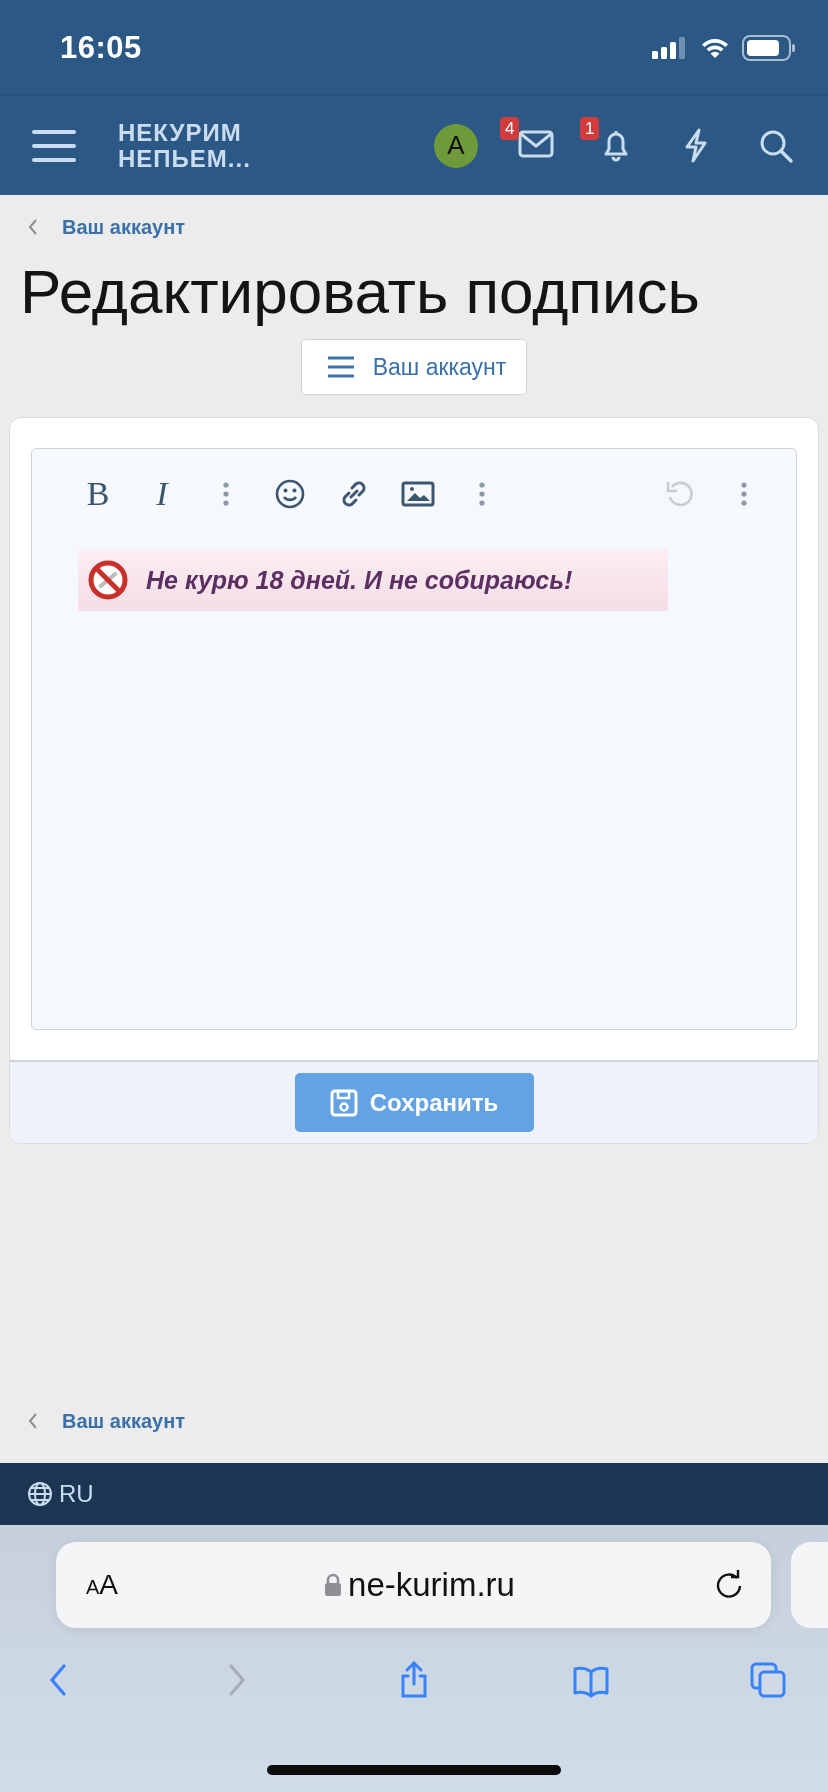 Image resolution: width=828 pixels, height=1792 pixels. I want to click on wifi-icon, so click(715, 47).